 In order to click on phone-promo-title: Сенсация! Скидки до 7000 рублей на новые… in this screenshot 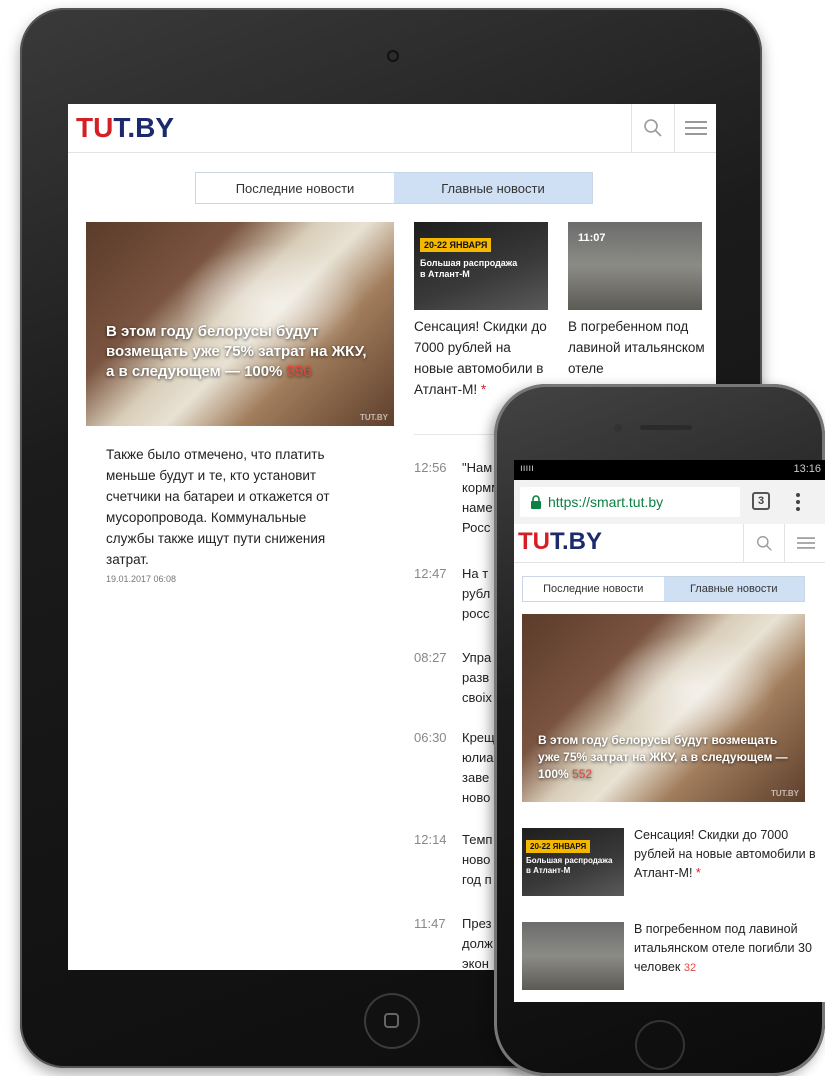, I will do `click(725, 854)`.